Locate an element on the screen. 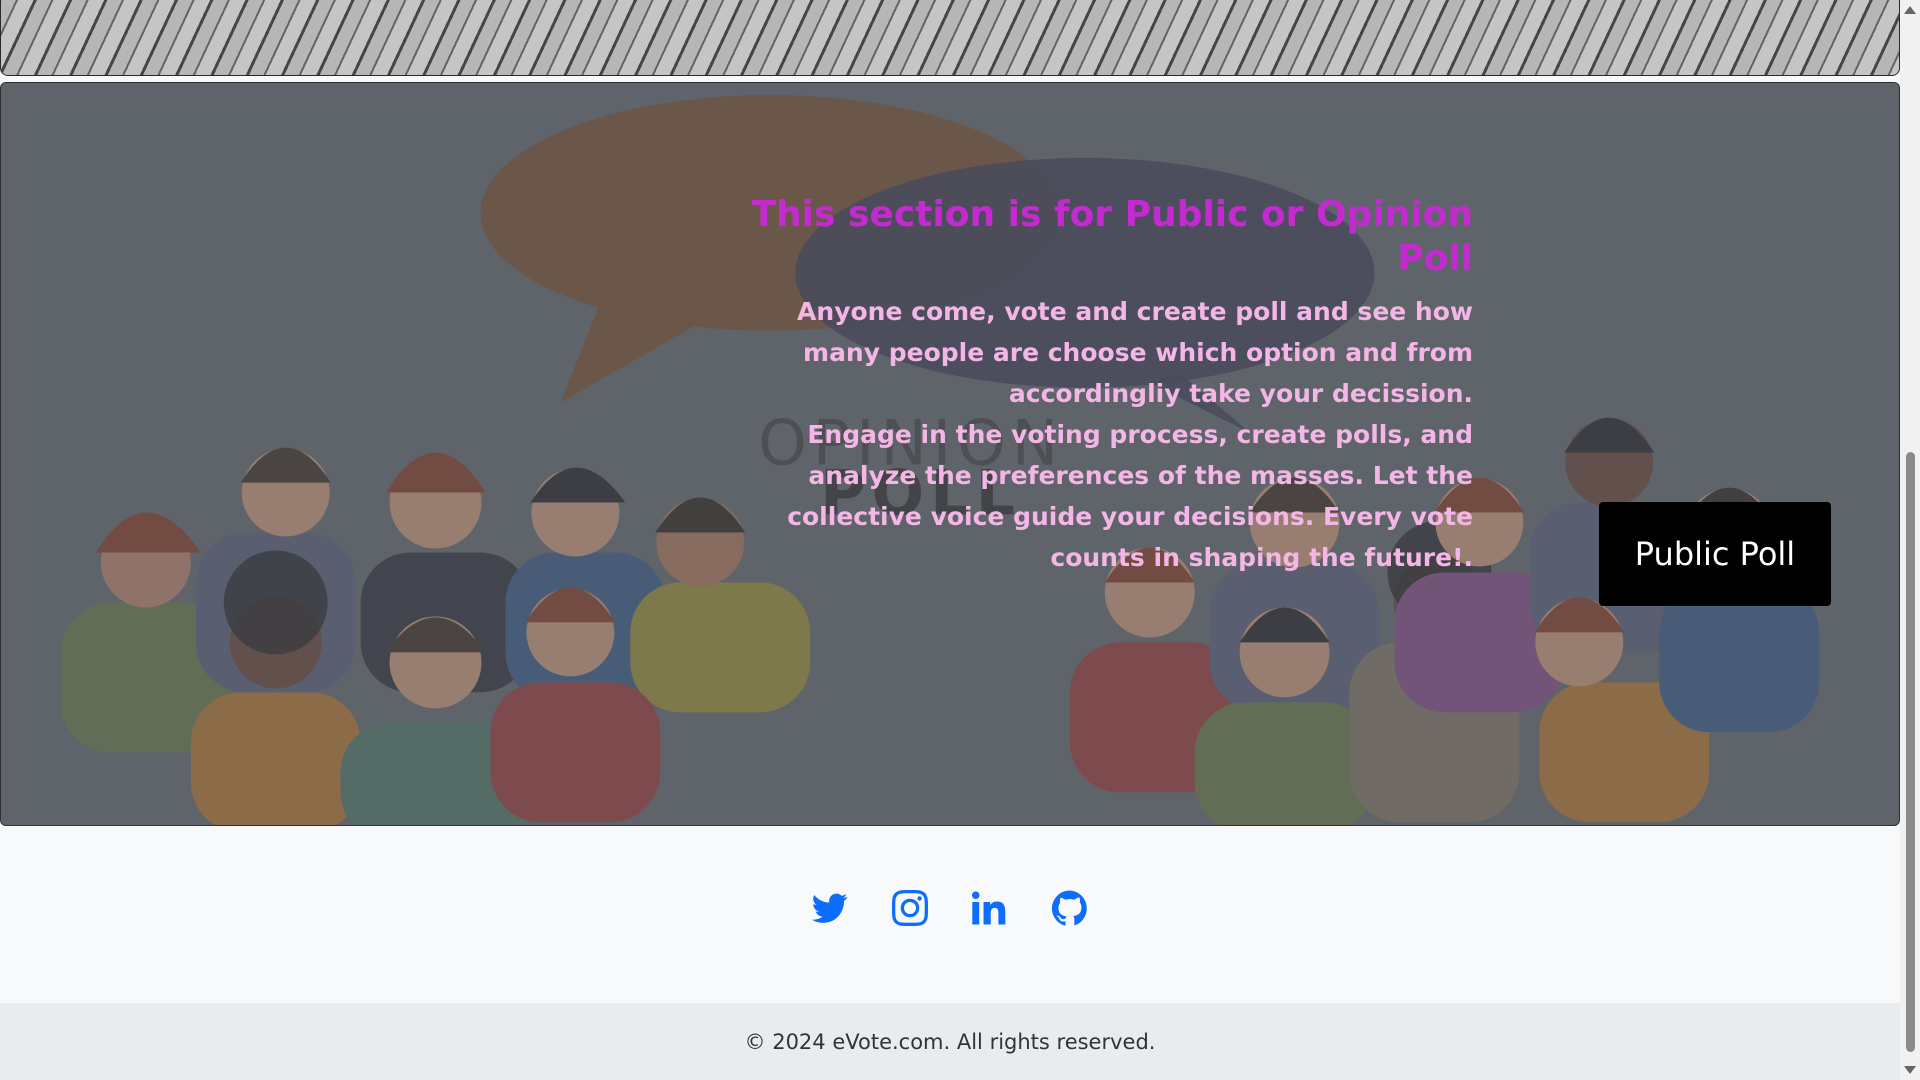 The image size is (1920, 1080). github-link is located at coordinates (1069, 908).